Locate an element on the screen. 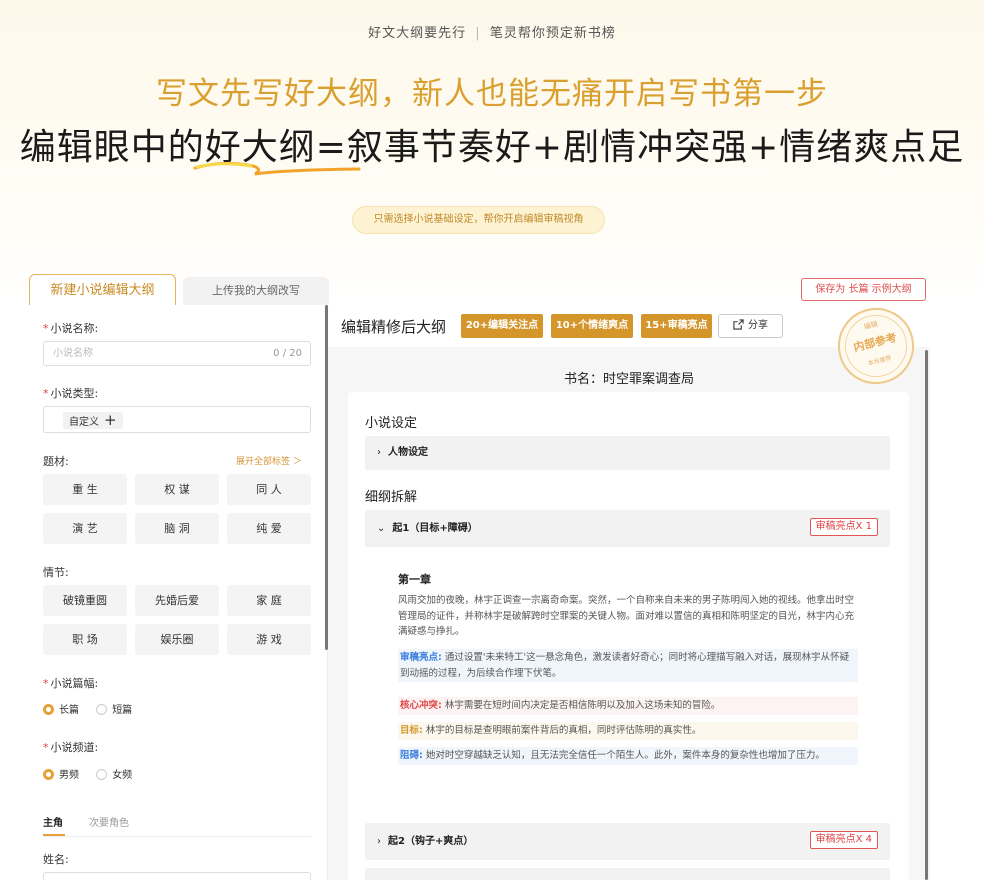  preview-title: 编辑精修后大纲 is located at coordinates (394, 327).